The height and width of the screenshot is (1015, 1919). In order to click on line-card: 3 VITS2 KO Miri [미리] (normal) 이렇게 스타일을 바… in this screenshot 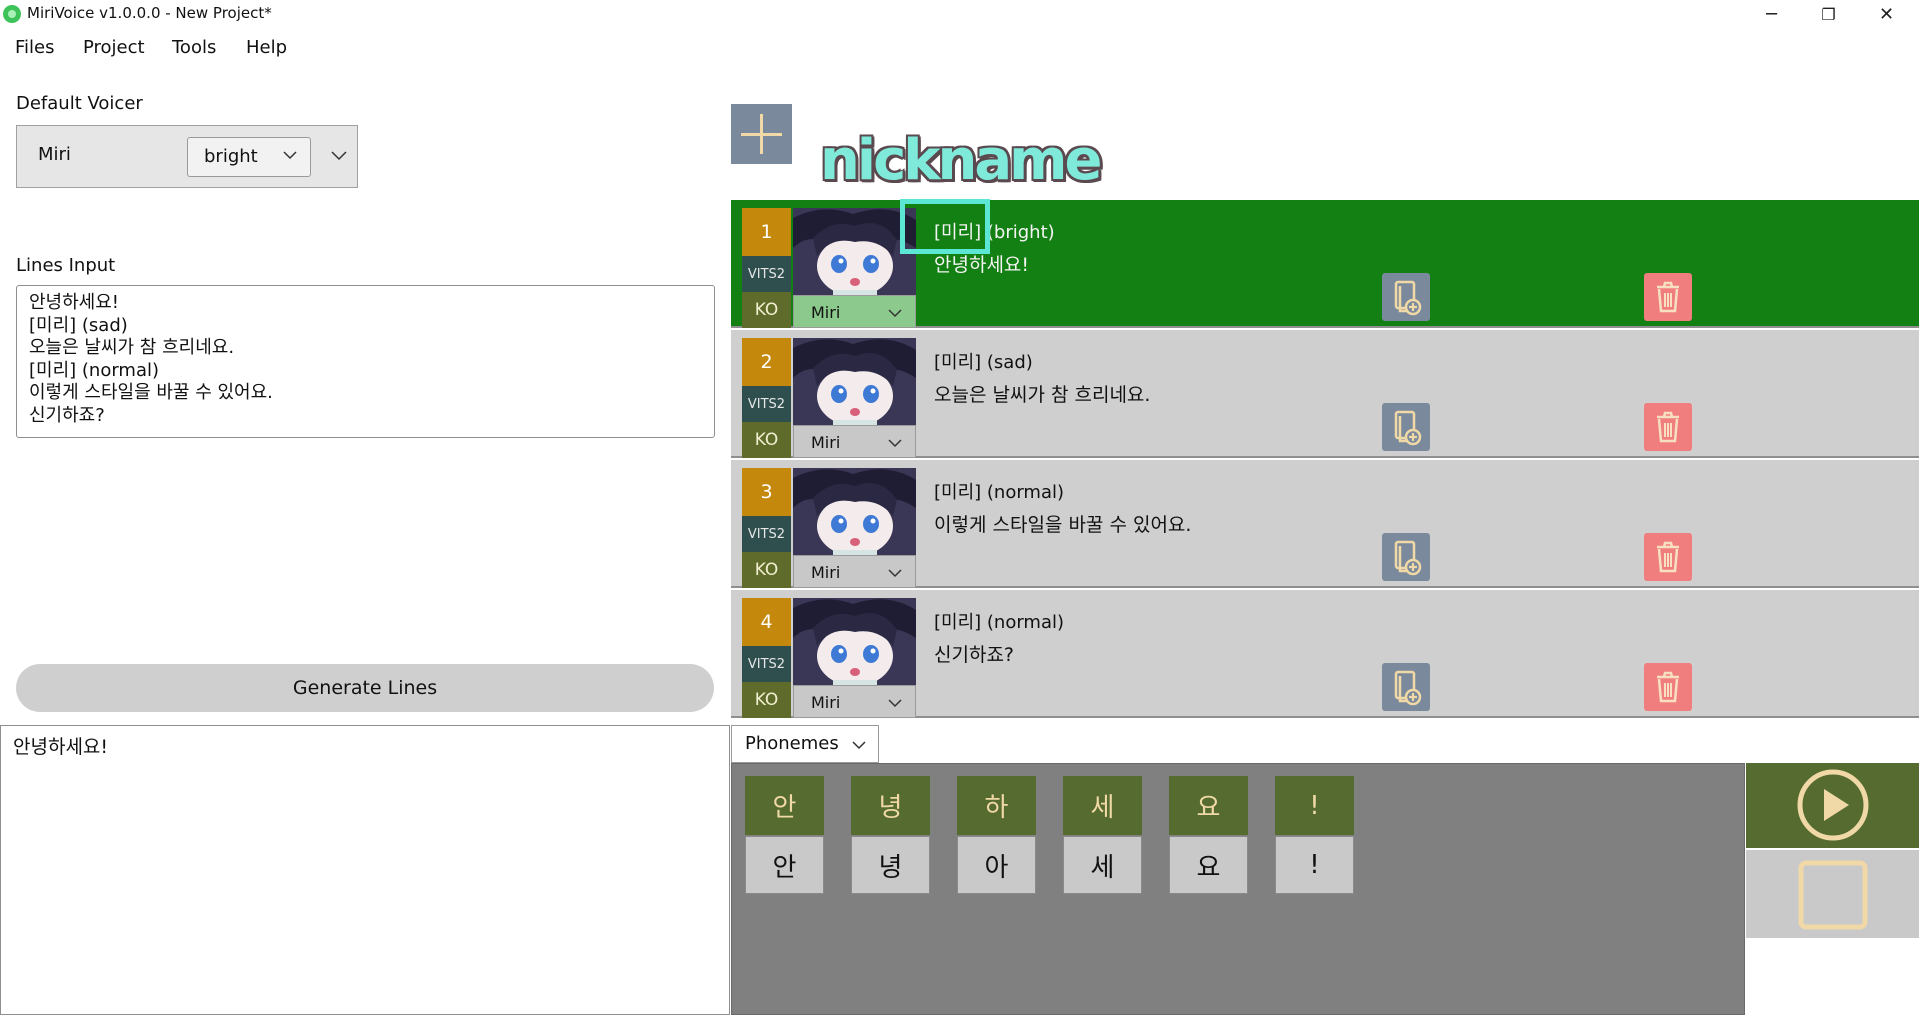, I will do `click(1325, 524)`.